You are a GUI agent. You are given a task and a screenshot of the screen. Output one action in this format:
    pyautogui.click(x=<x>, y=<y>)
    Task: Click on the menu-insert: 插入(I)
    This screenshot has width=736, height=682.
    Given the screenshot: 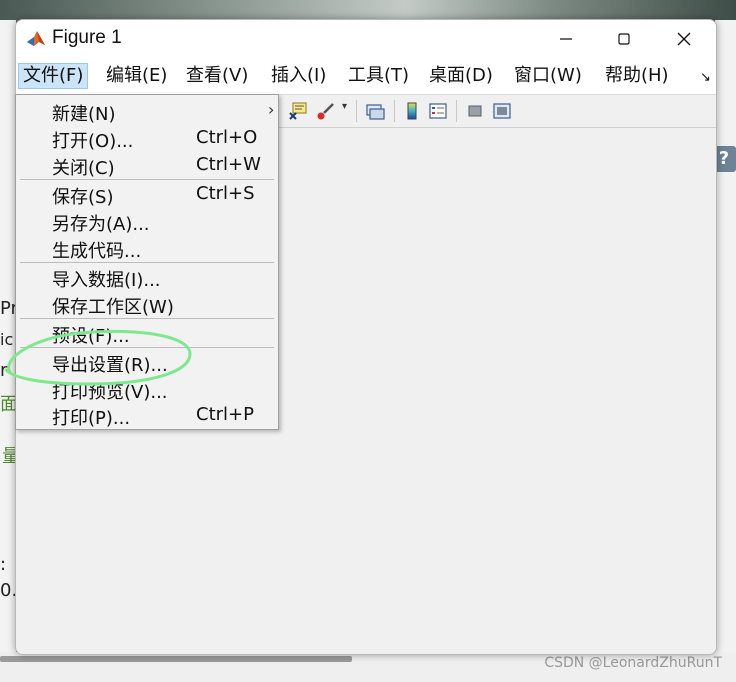 What is the action you would take?
    pyautogui.click(x=298, y=76)
    